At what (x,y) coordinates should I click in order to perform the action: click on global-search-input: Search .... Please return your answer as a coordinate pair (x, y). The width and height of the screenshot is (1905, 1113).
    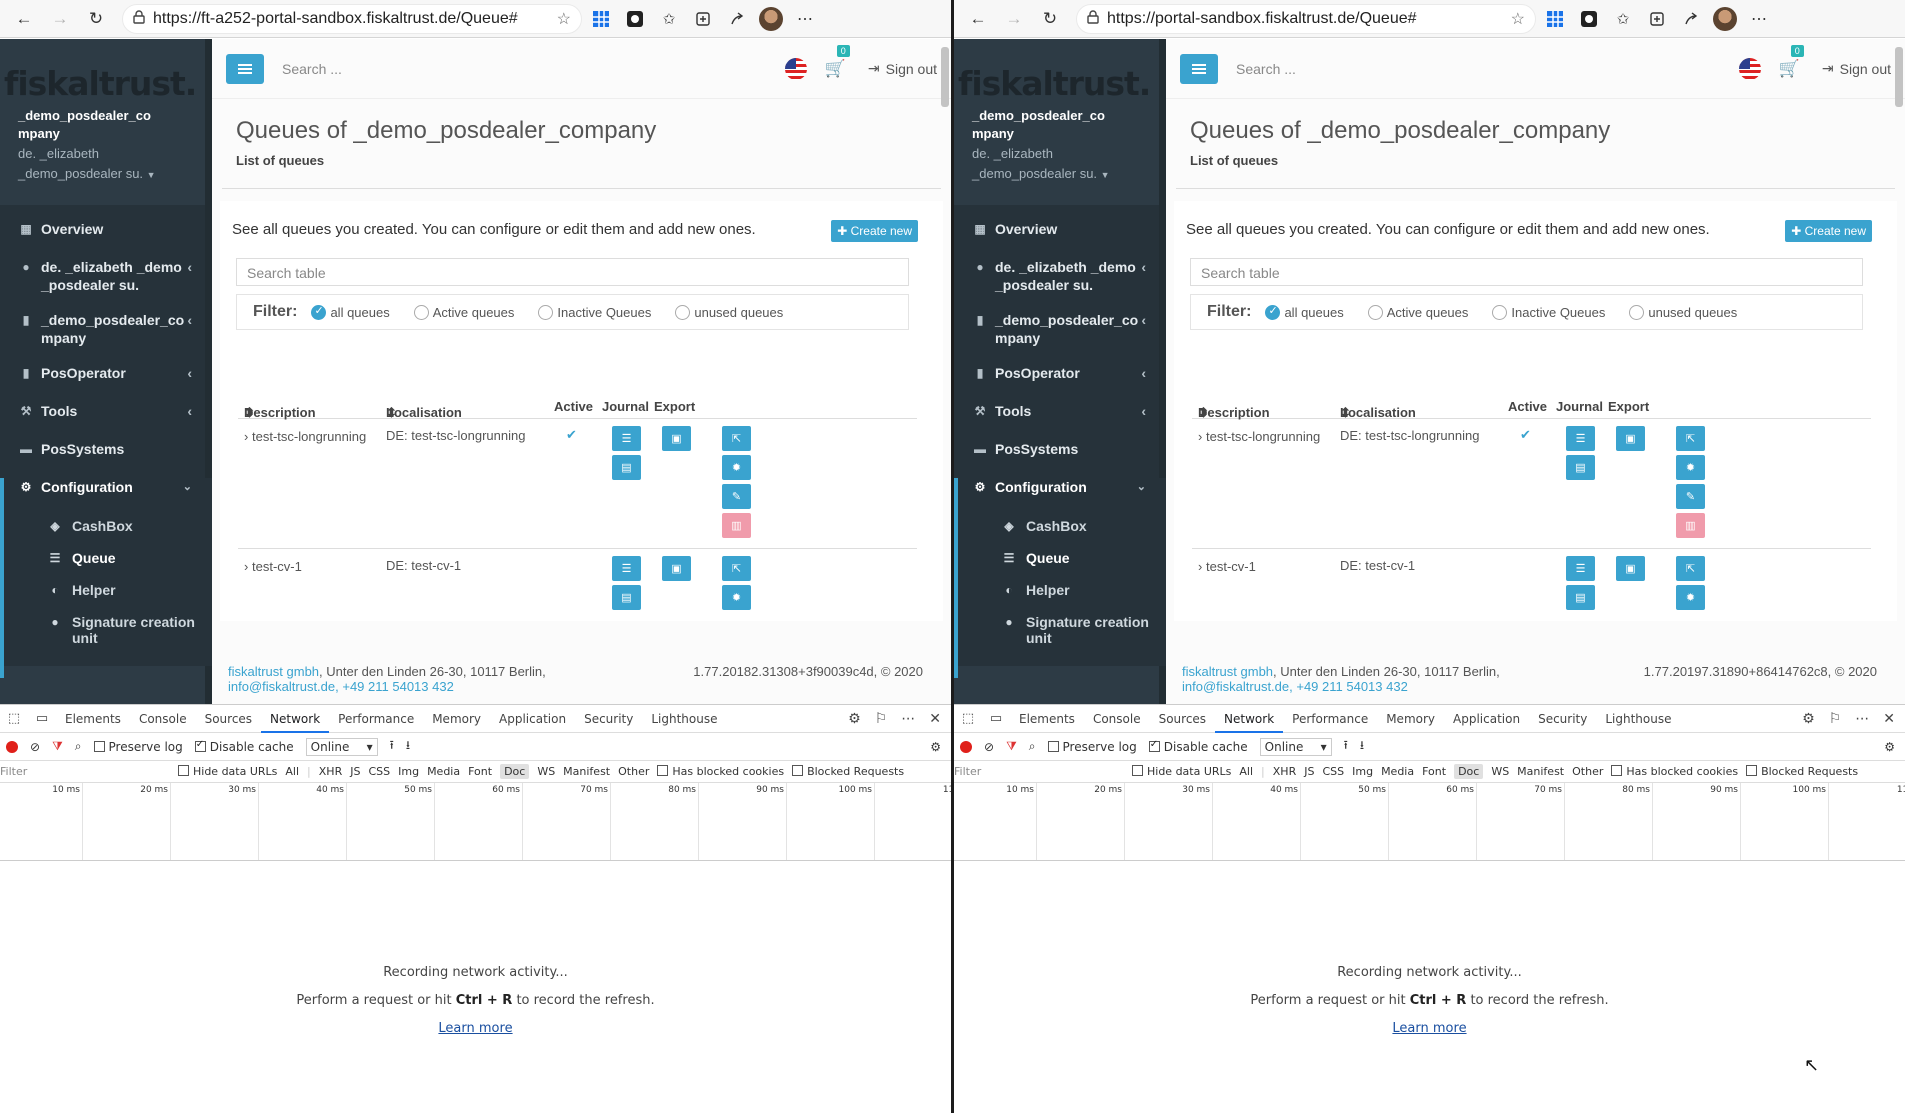
    Looking at the image, I should click on (1487, 69).